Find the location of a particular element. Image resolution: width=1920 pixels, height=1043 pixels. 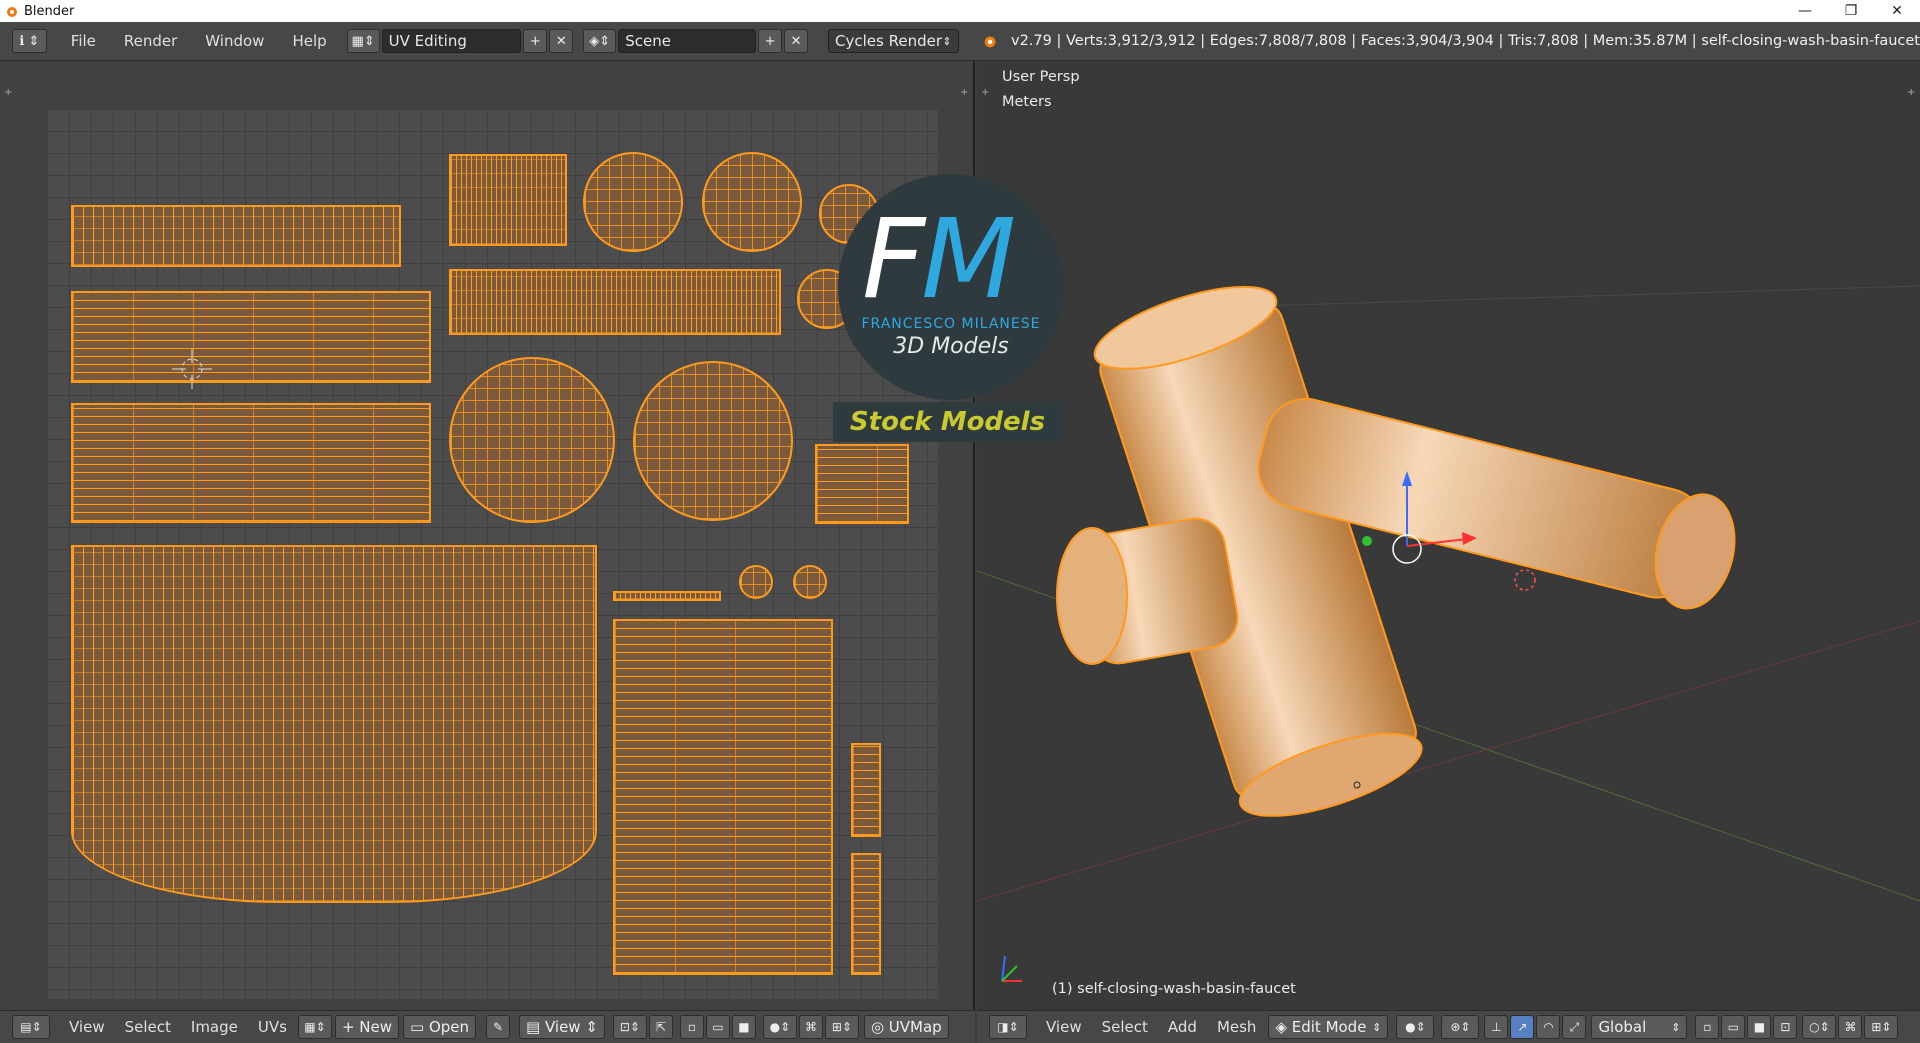

open-image-button: ▭ Open is located at coordinates (440, 1027).